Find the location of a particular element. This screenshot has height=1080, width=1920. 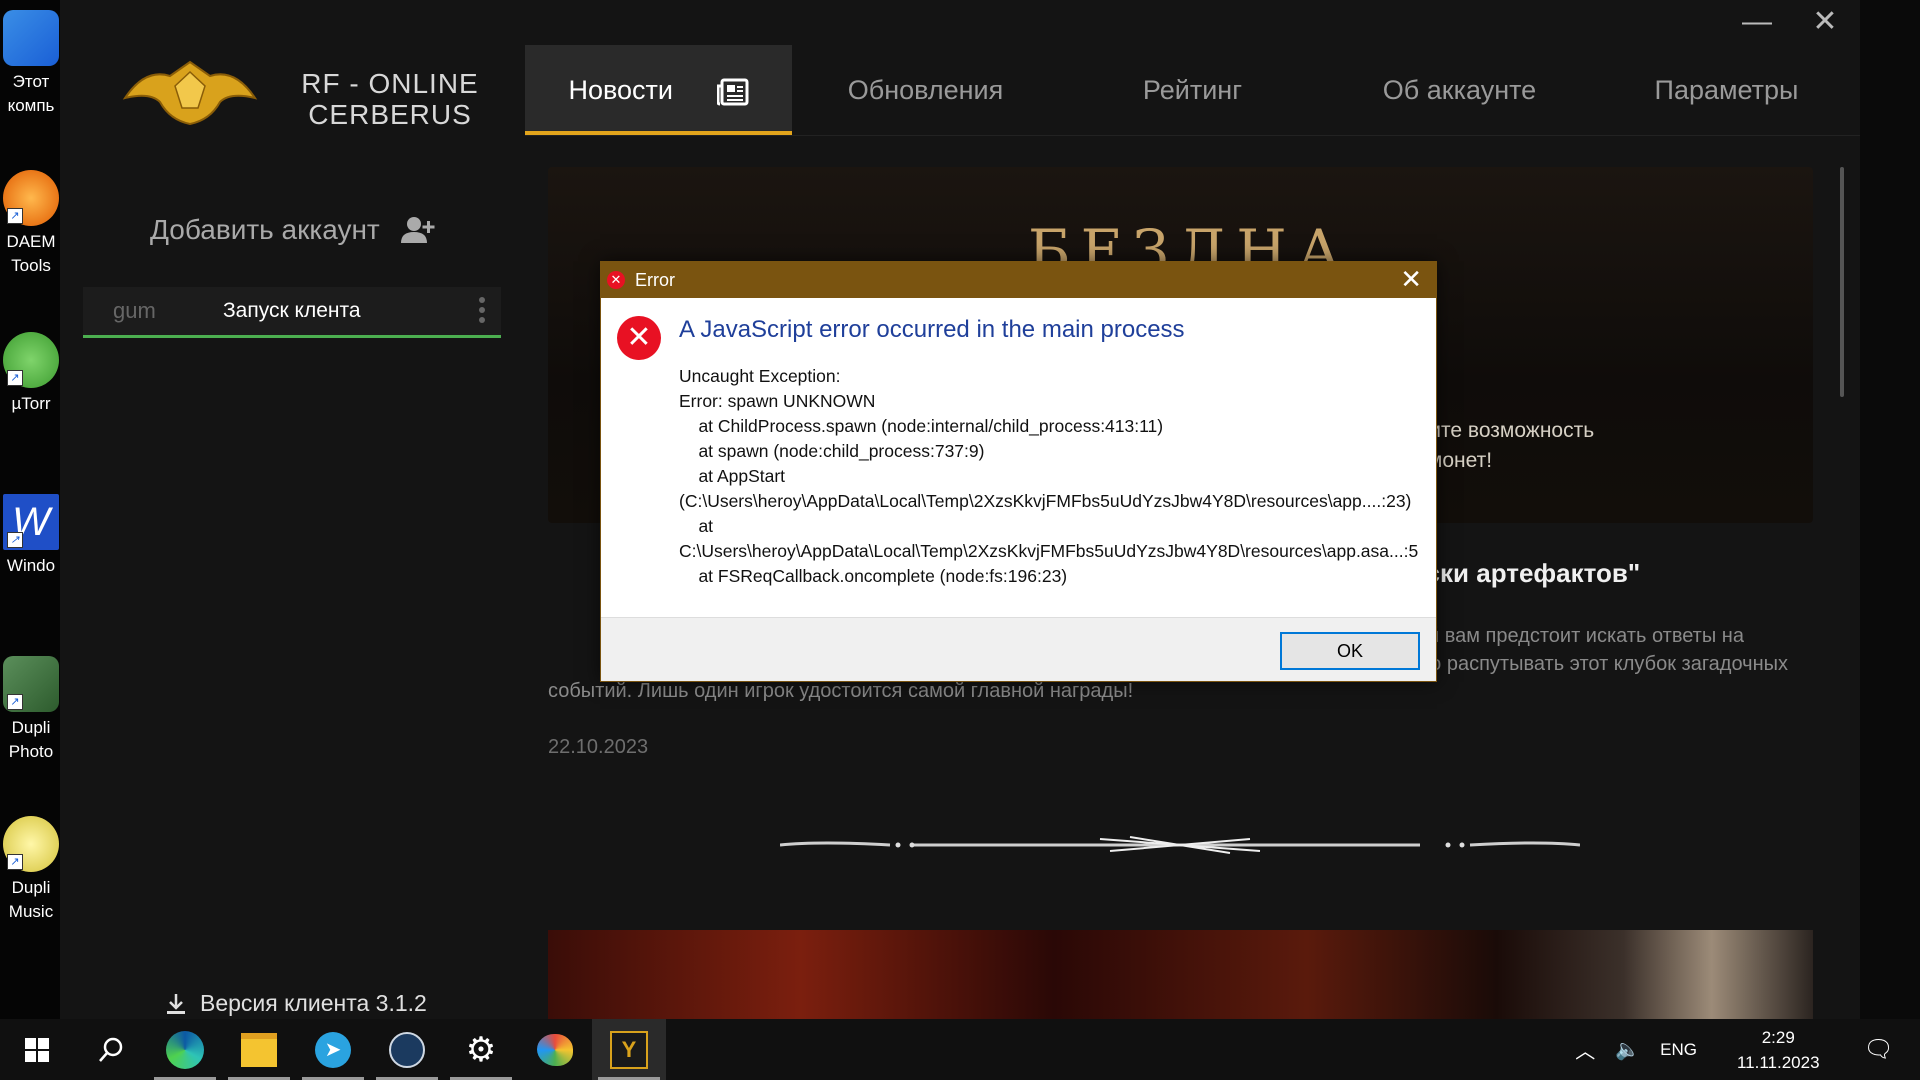

launch-client-button: Запуск клента is located at coordinates (292, 311).